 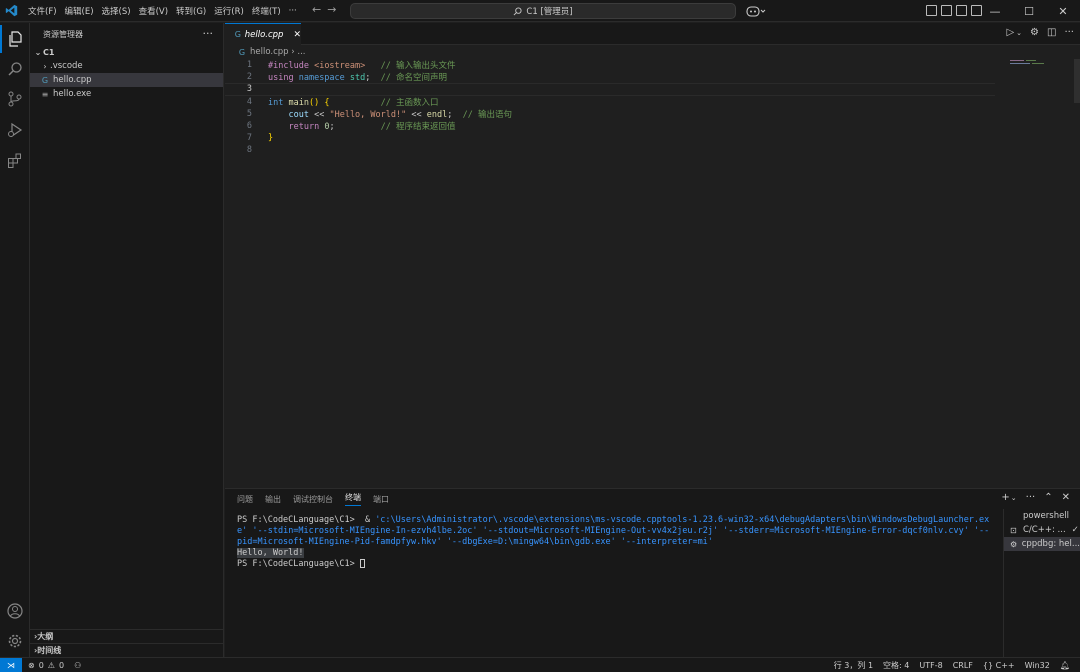 What do you see at coordinates (15, 99) in the screenshot?
I see `source-control-icon` at bounding box center [15, 99].